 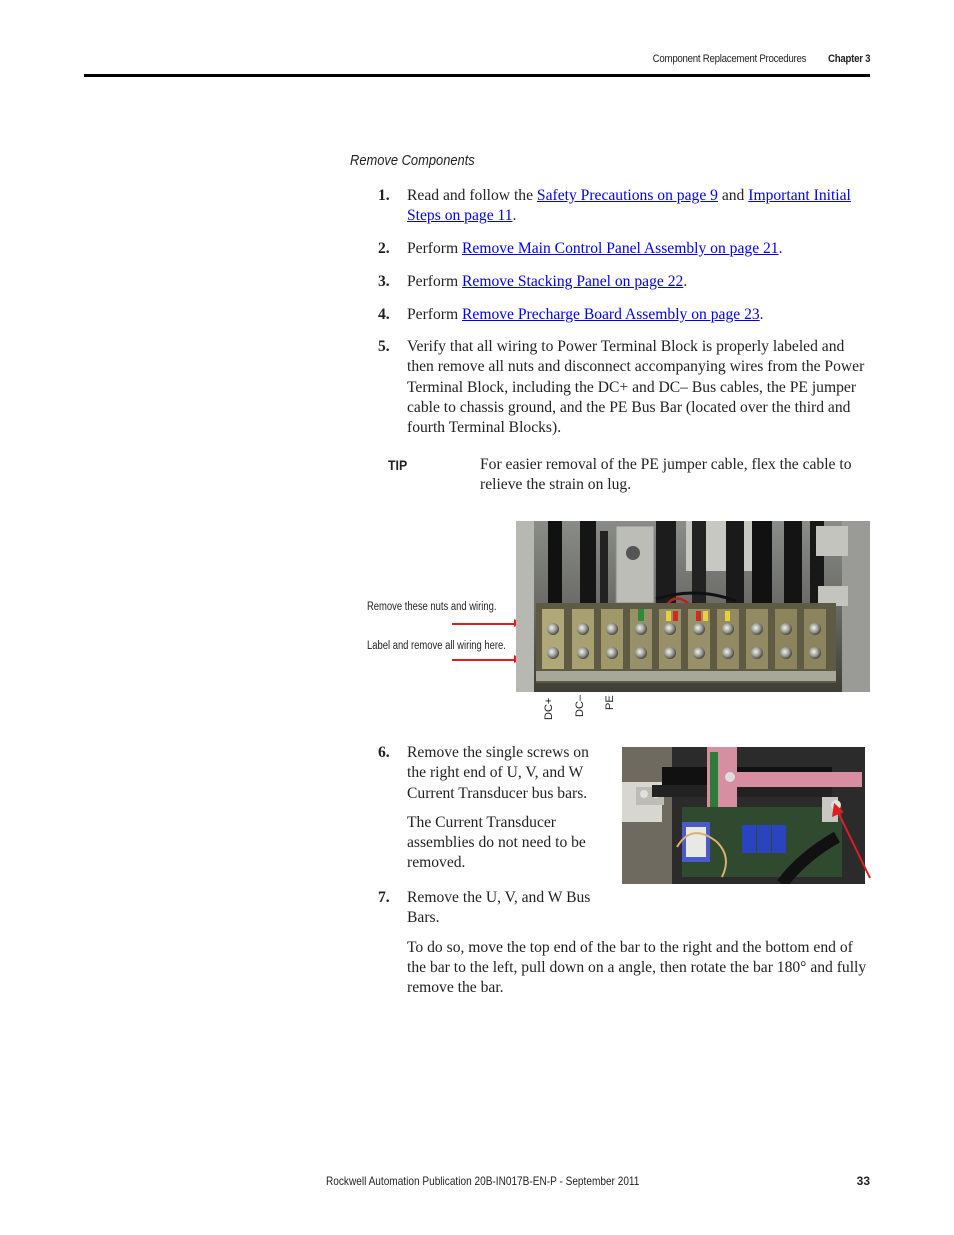 I want to click on header-chapter: Chapter 3, so click(x=849, y=59).